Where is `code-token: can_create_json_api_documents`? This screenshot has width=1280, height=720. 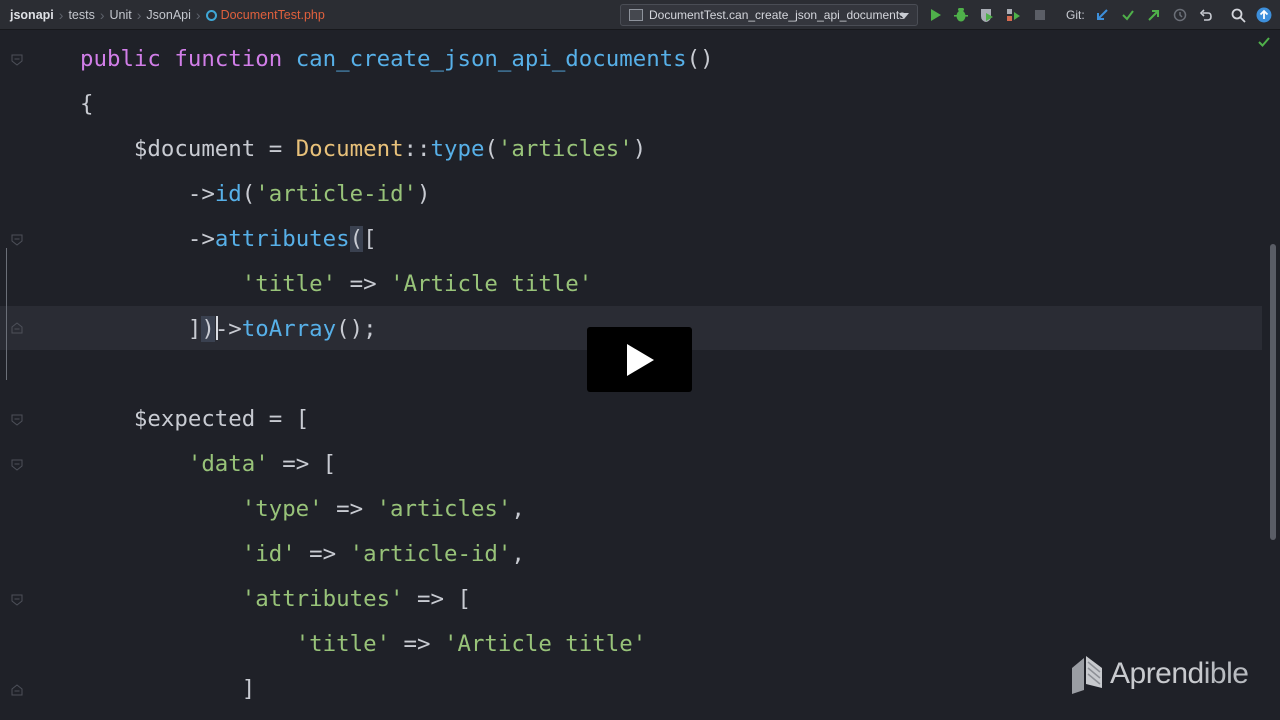
code-token: can_create_json_api_documents is located at coordinates (491, 59).